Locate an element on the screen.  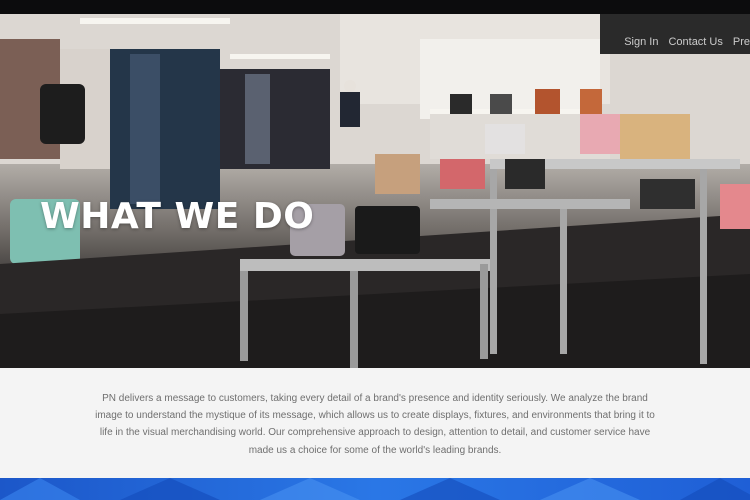
top-nav: Sign In Contact Us Pre is located at coordinates (687, 42).